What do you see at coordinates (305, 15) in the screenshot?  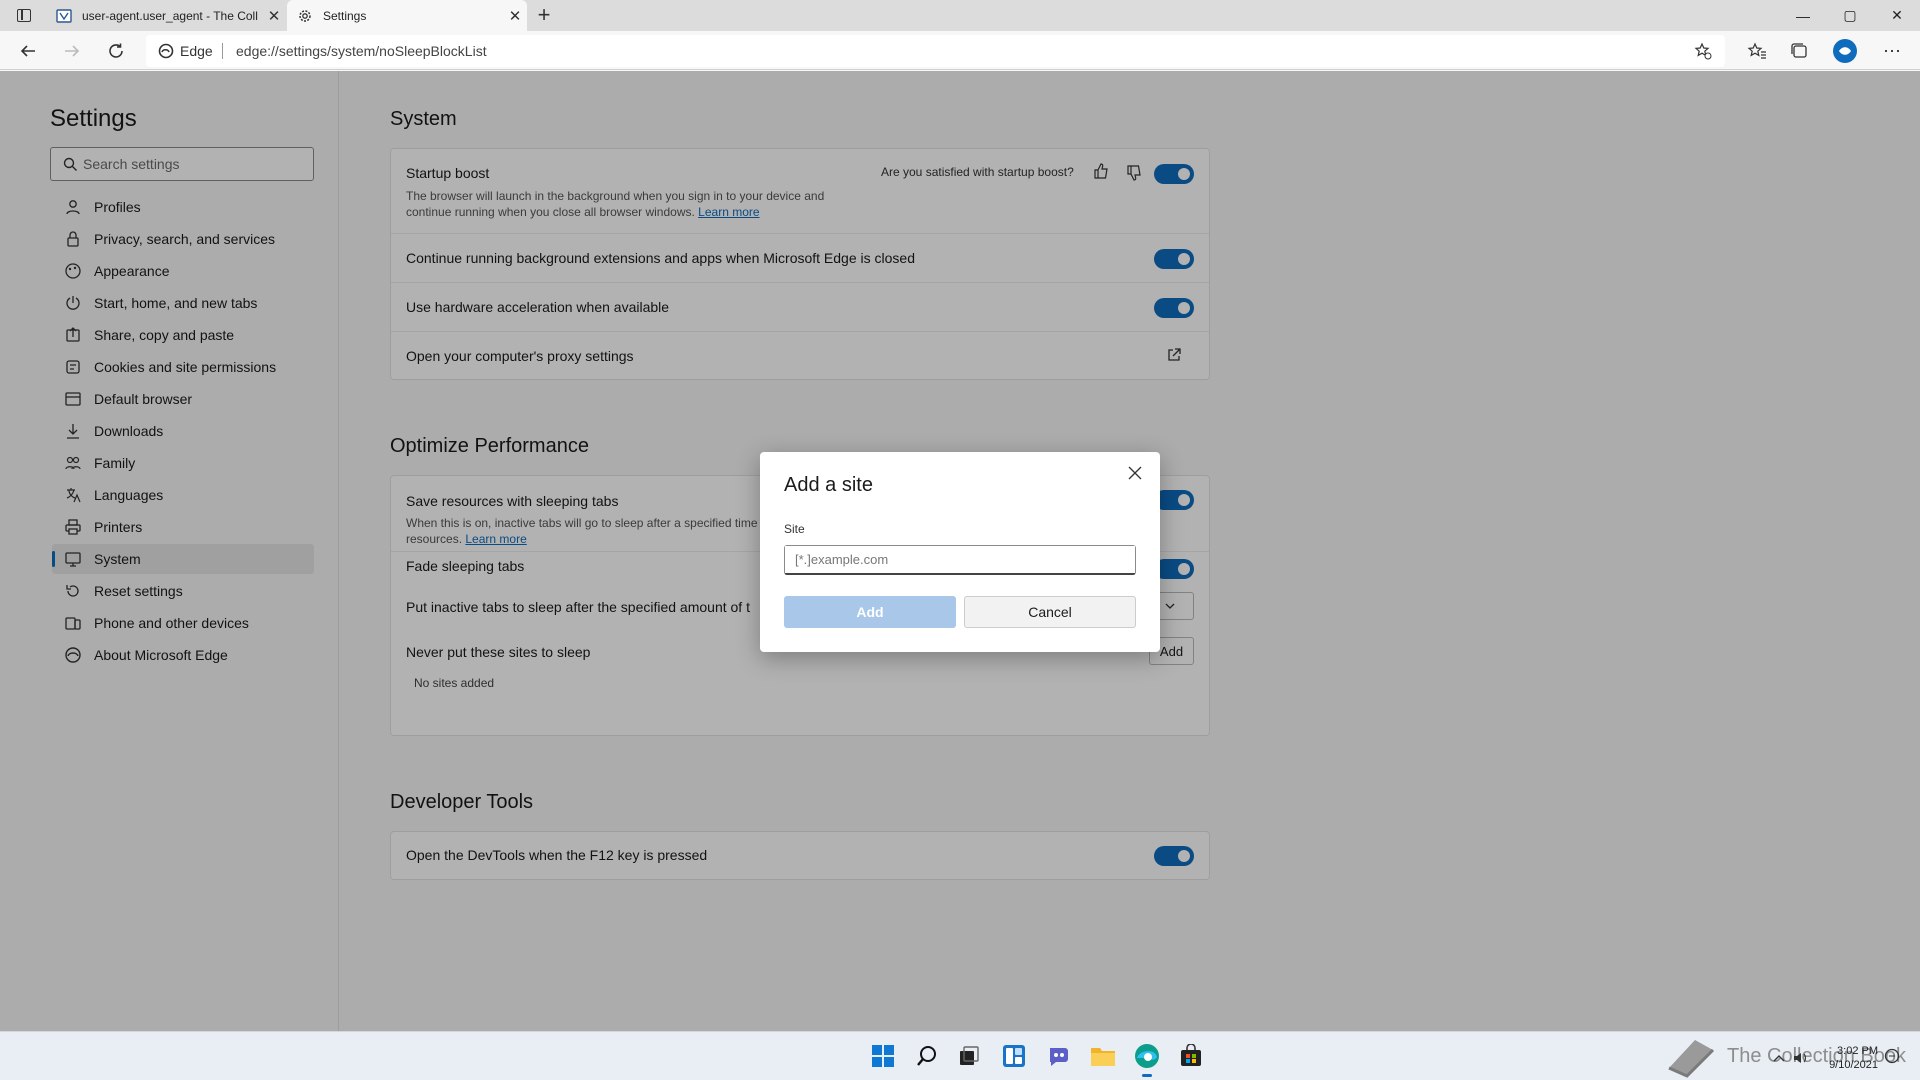 I see `gear-icon` at bounding box center [305, 15].